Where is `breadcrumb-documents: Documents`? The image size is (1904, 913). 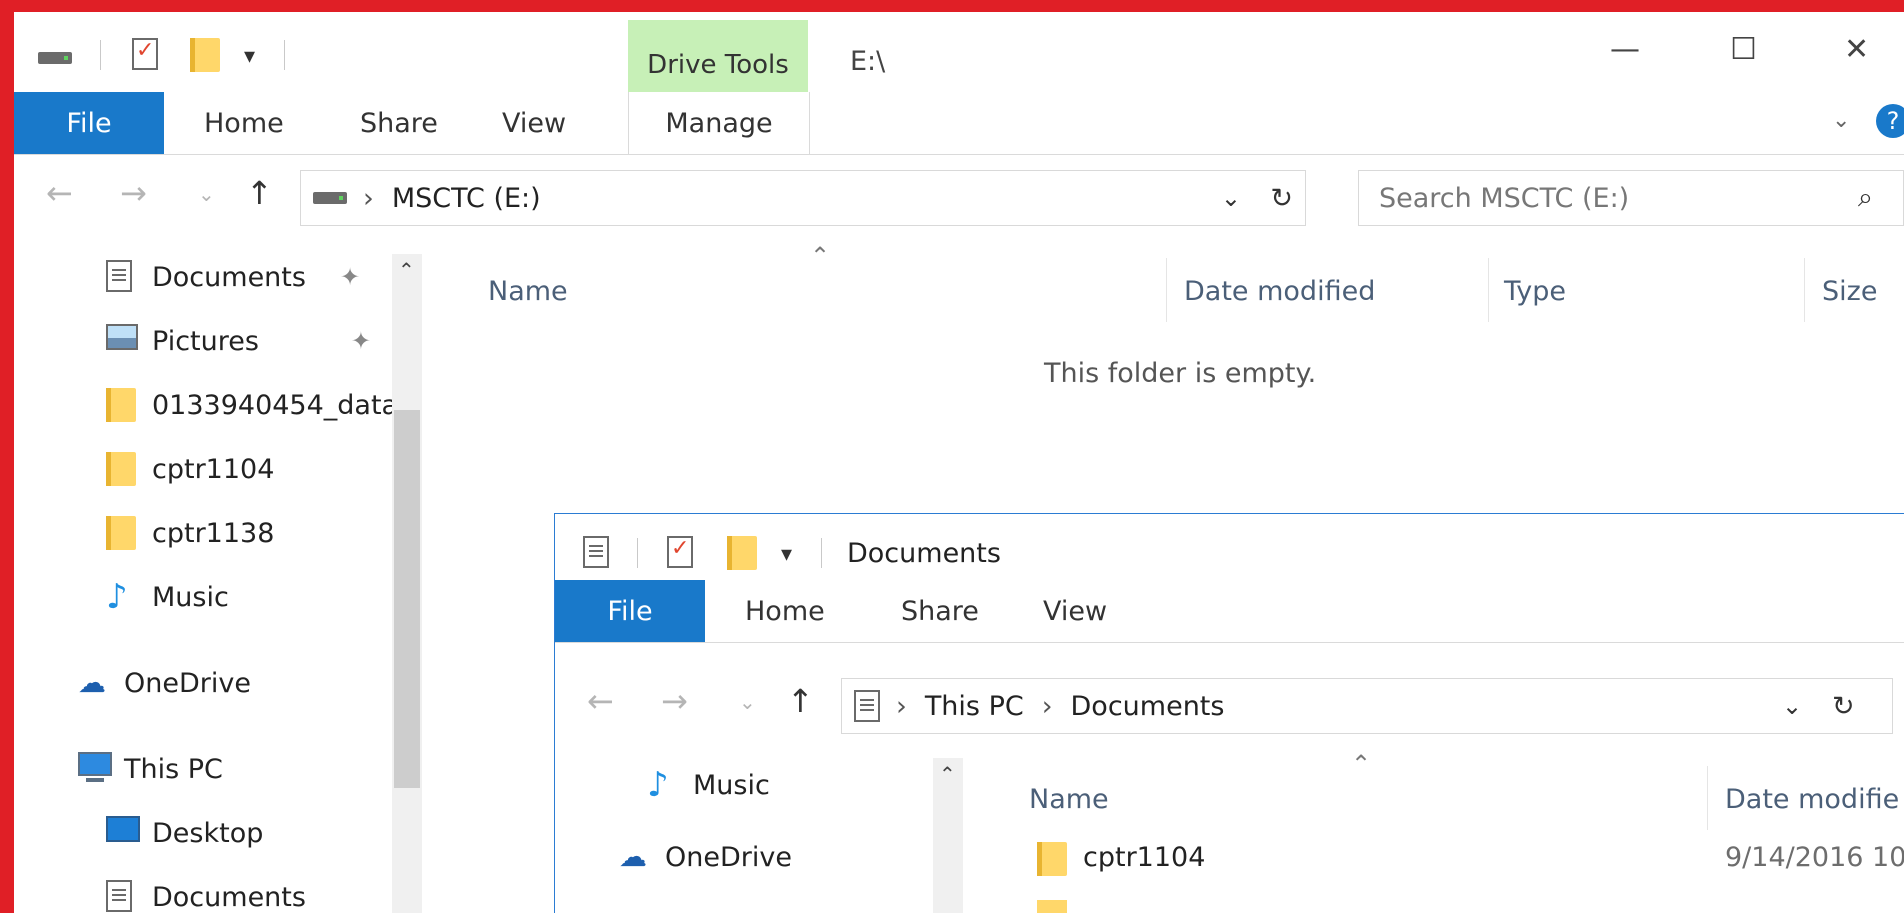 breadcrumb-documents: Documents is located at coordinates (1148, 706).